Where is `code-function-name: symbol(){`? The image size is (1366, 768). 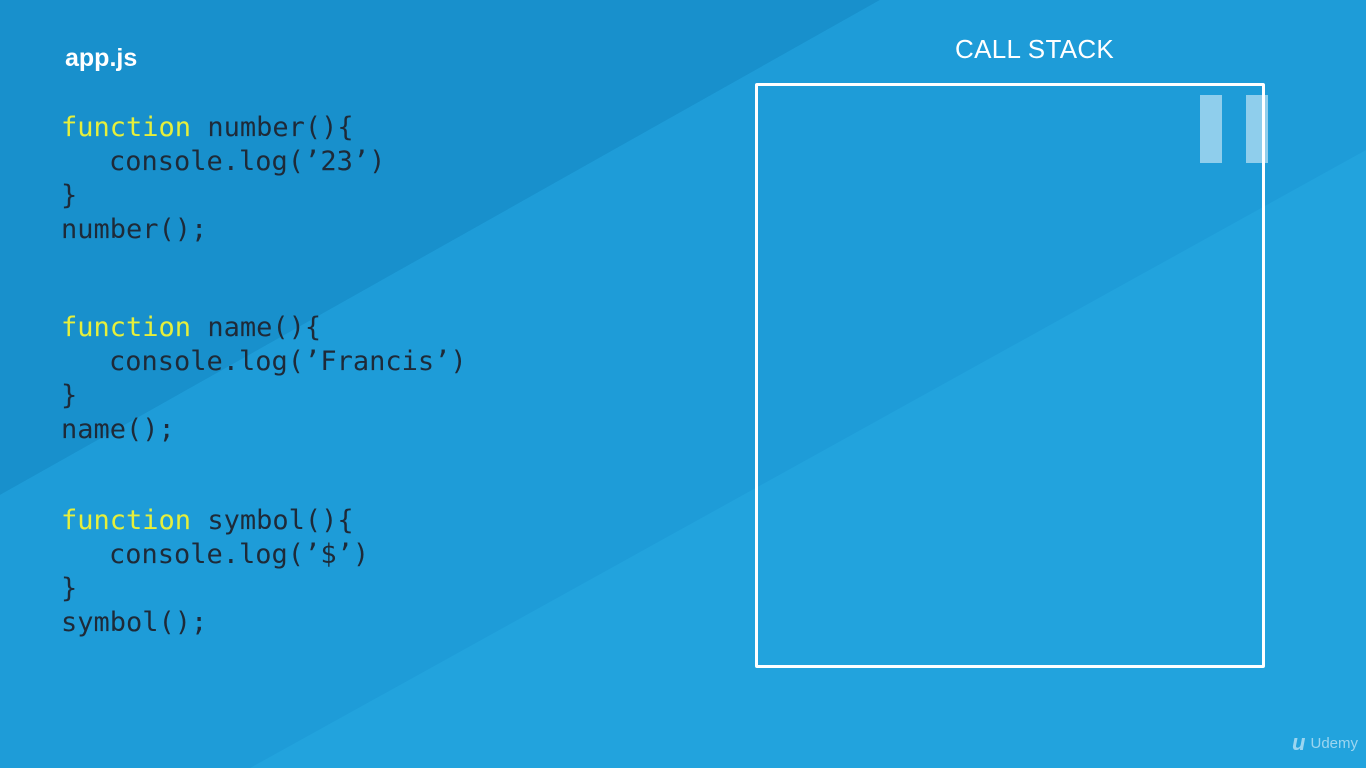 code-function-name: symbol(){ is located at coordinates (280, 520).